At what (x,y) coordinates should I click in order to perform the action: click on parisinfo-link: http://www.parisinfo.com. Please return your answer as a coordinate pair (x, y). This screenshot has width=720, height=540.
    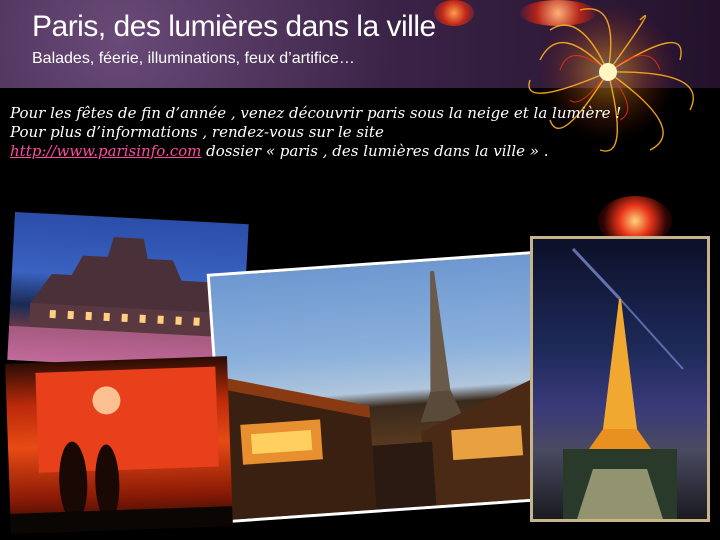
    Looking at the image, I should click on (105, 151).